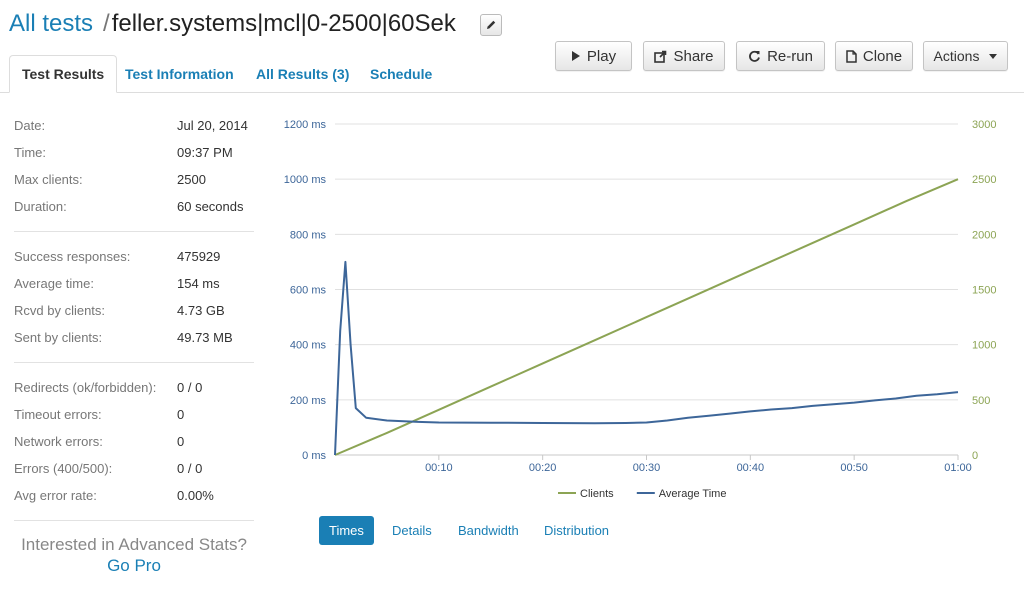  I want to click on x-tick-label: 01:00, so click(958, 468).